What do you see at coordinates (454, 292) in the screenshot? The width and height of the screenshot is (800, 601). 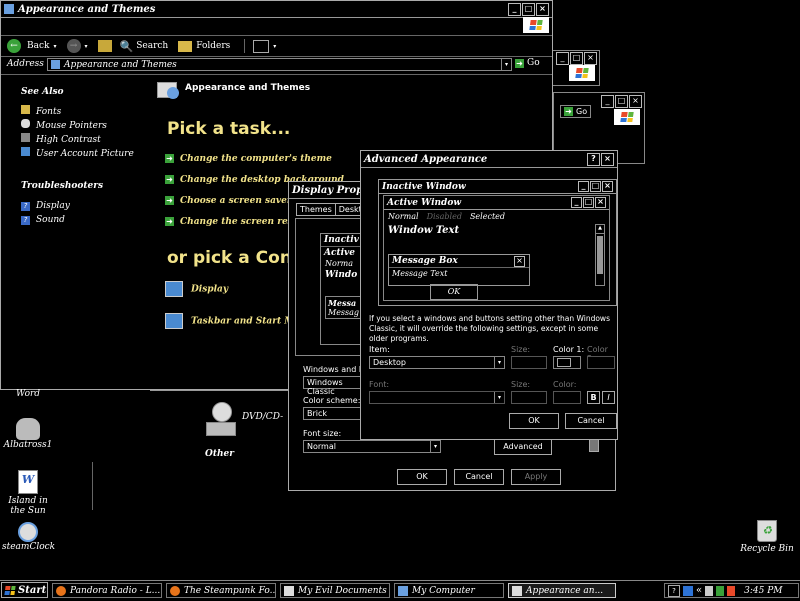 I see `preview-ok-button: OK` at bounding box center [454, 292].